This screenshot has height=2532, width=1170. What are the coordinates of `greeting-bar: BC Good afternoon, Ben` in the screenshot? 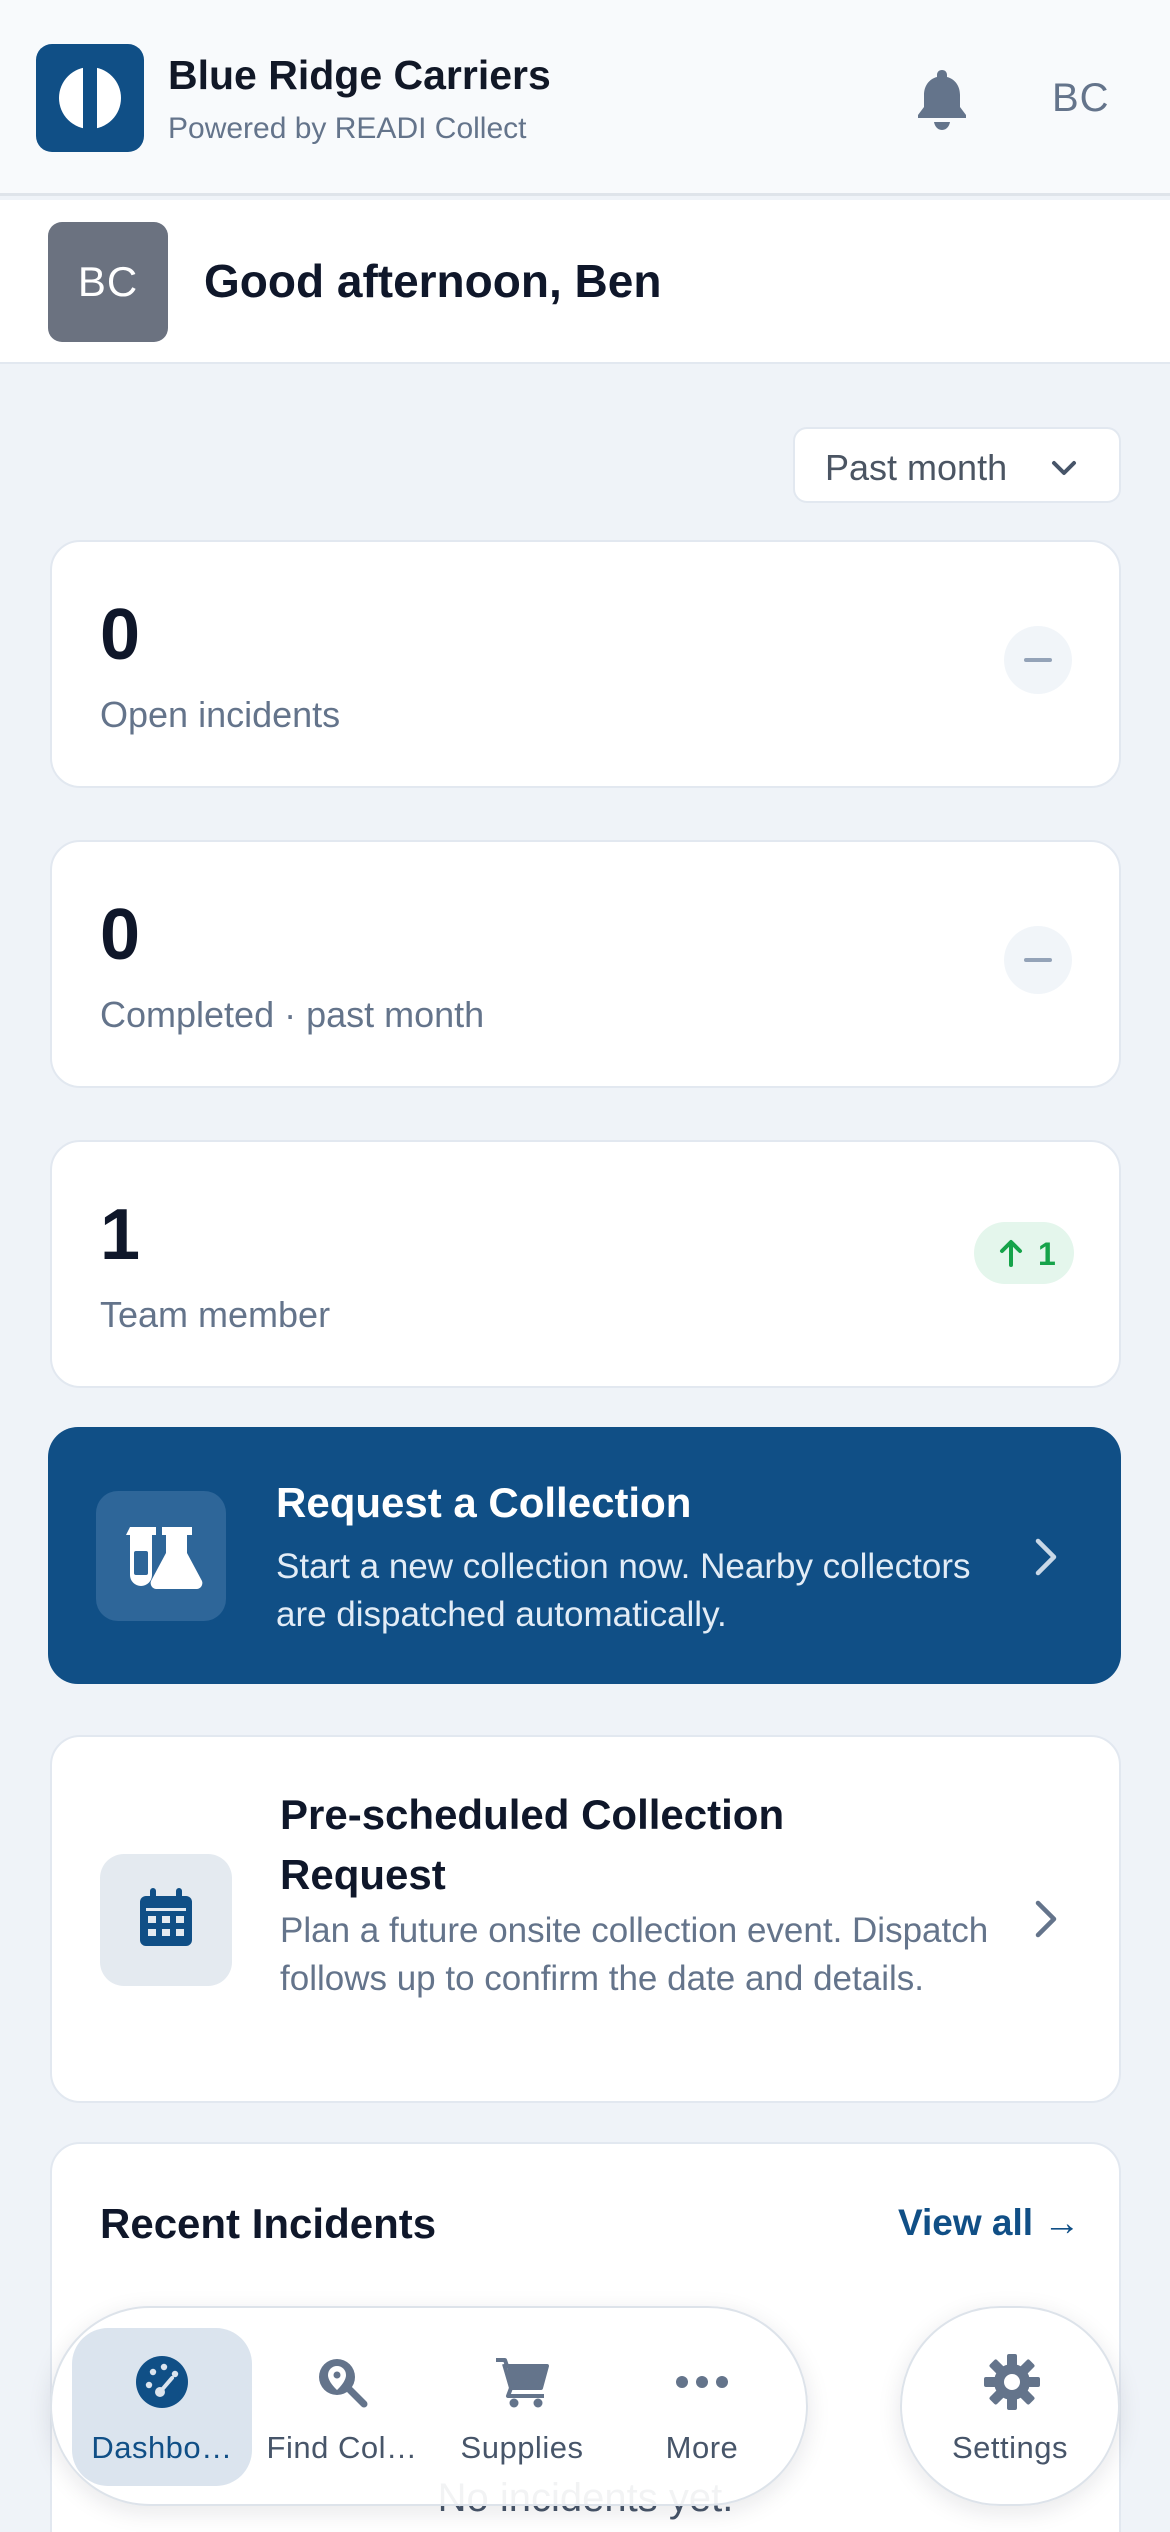 It's located at (585, 282).